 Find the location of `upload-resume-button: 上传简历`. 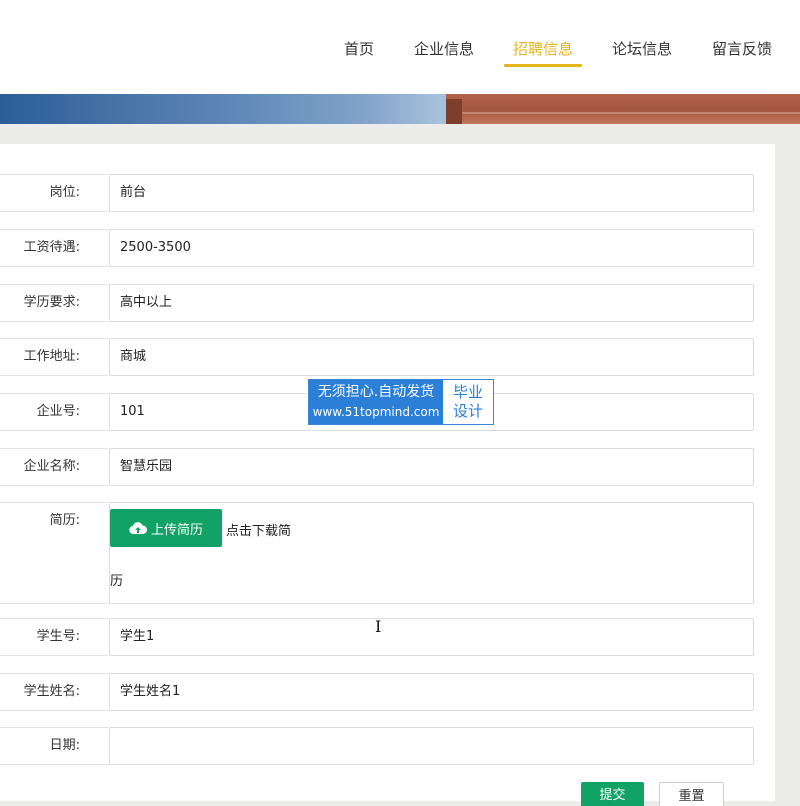

upload-resume-button: 上传简历 is located at coordinates (166, 528).